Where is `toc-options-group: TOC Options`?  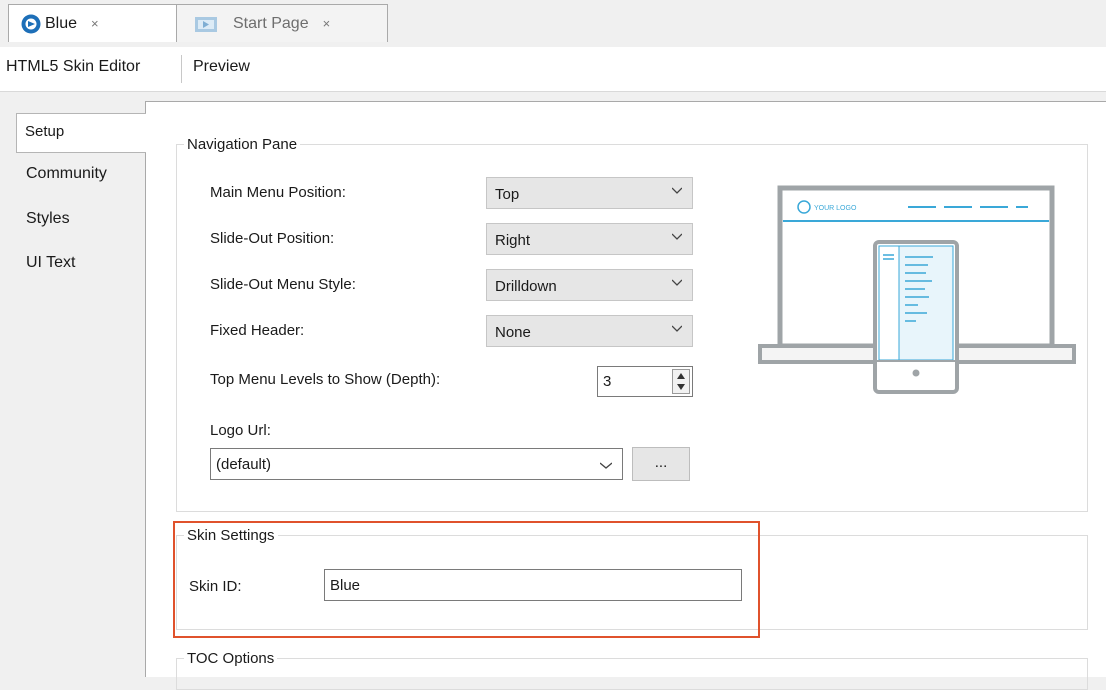 toc-options-group: TOC Options is located at coordinates (632, 670).